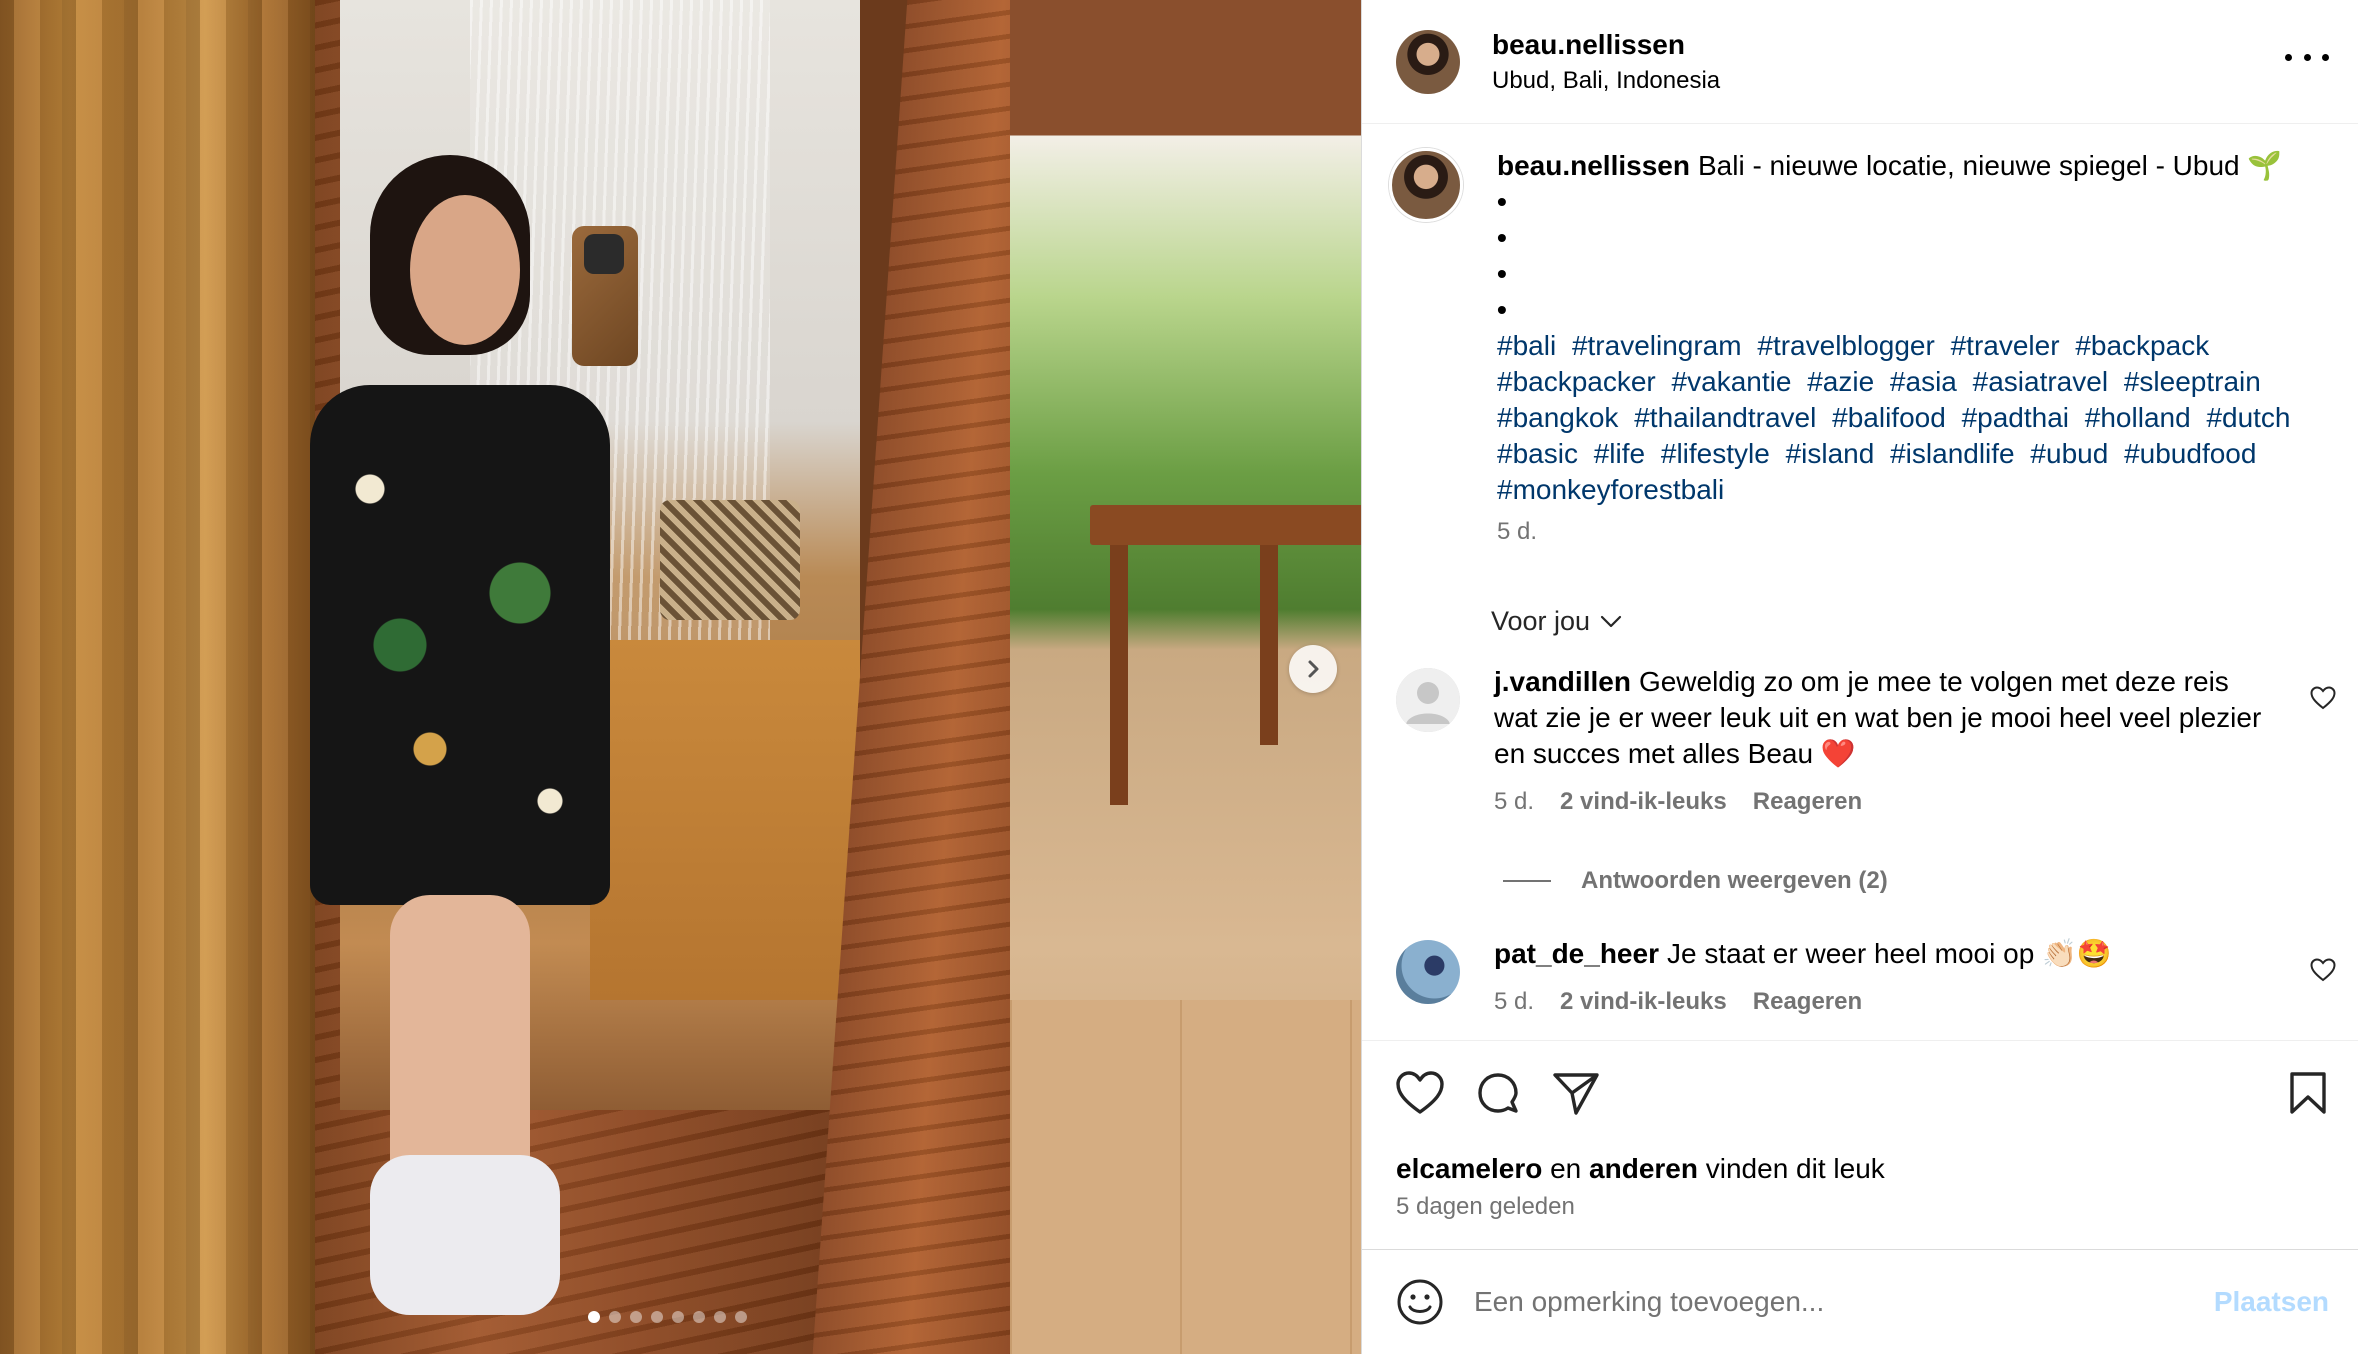 The width and height of the screenshot is (2358, 1354). What do you see at coordinates (1611, 621) in the screenshot?
I see `chevron-down-icon` at bounding box center [1611, 621].